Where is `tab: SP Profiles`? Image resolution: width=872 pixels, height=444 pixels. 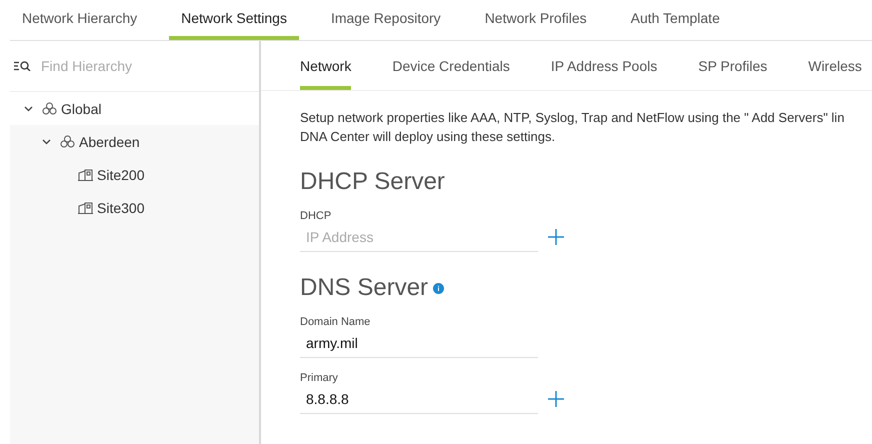
tab: SP Profiles is located at coordinates (733, 65).